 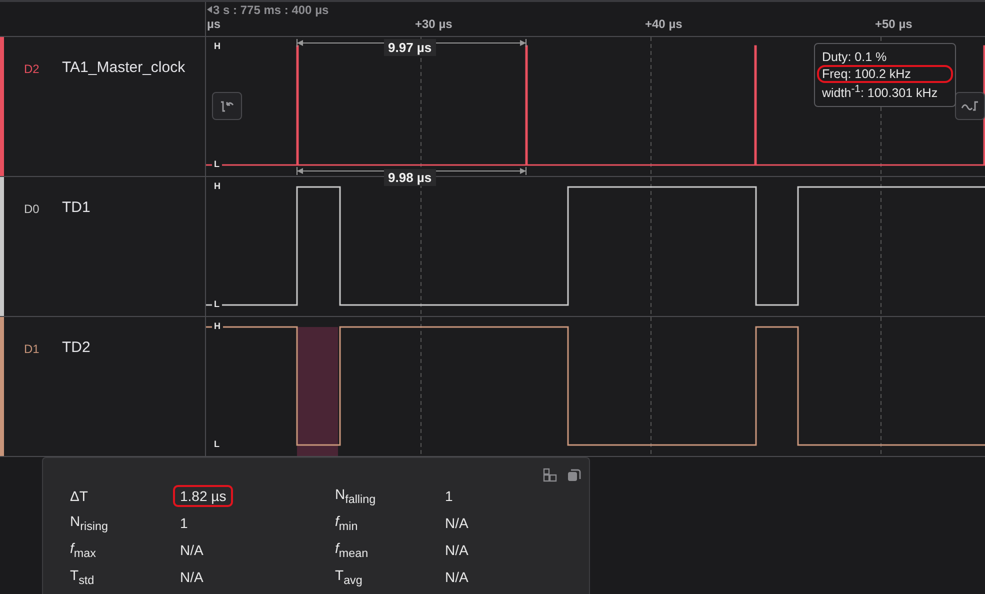 What do you see at coordinates (76, 207) in the screenshot?
I see `channel-name: TD1` at bounding box center [76, 207].